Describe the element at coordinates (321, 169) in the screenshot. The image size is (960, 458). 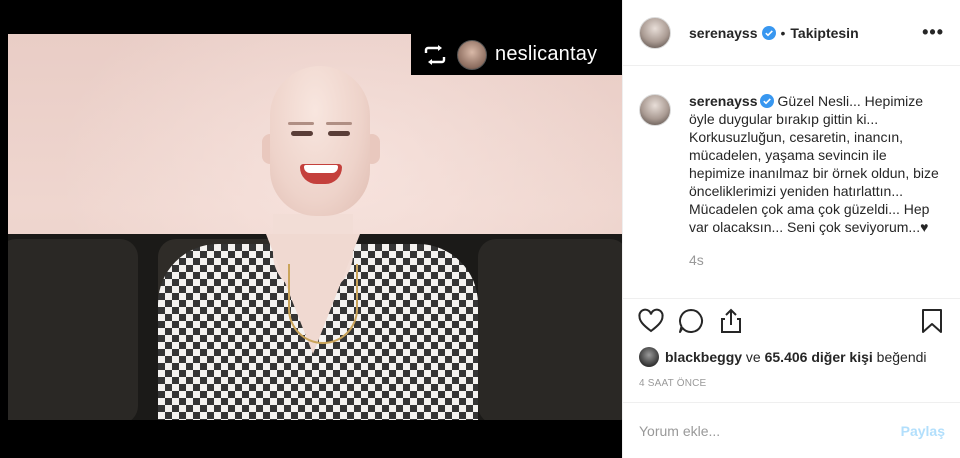
I see `photo-teeth` at that location.